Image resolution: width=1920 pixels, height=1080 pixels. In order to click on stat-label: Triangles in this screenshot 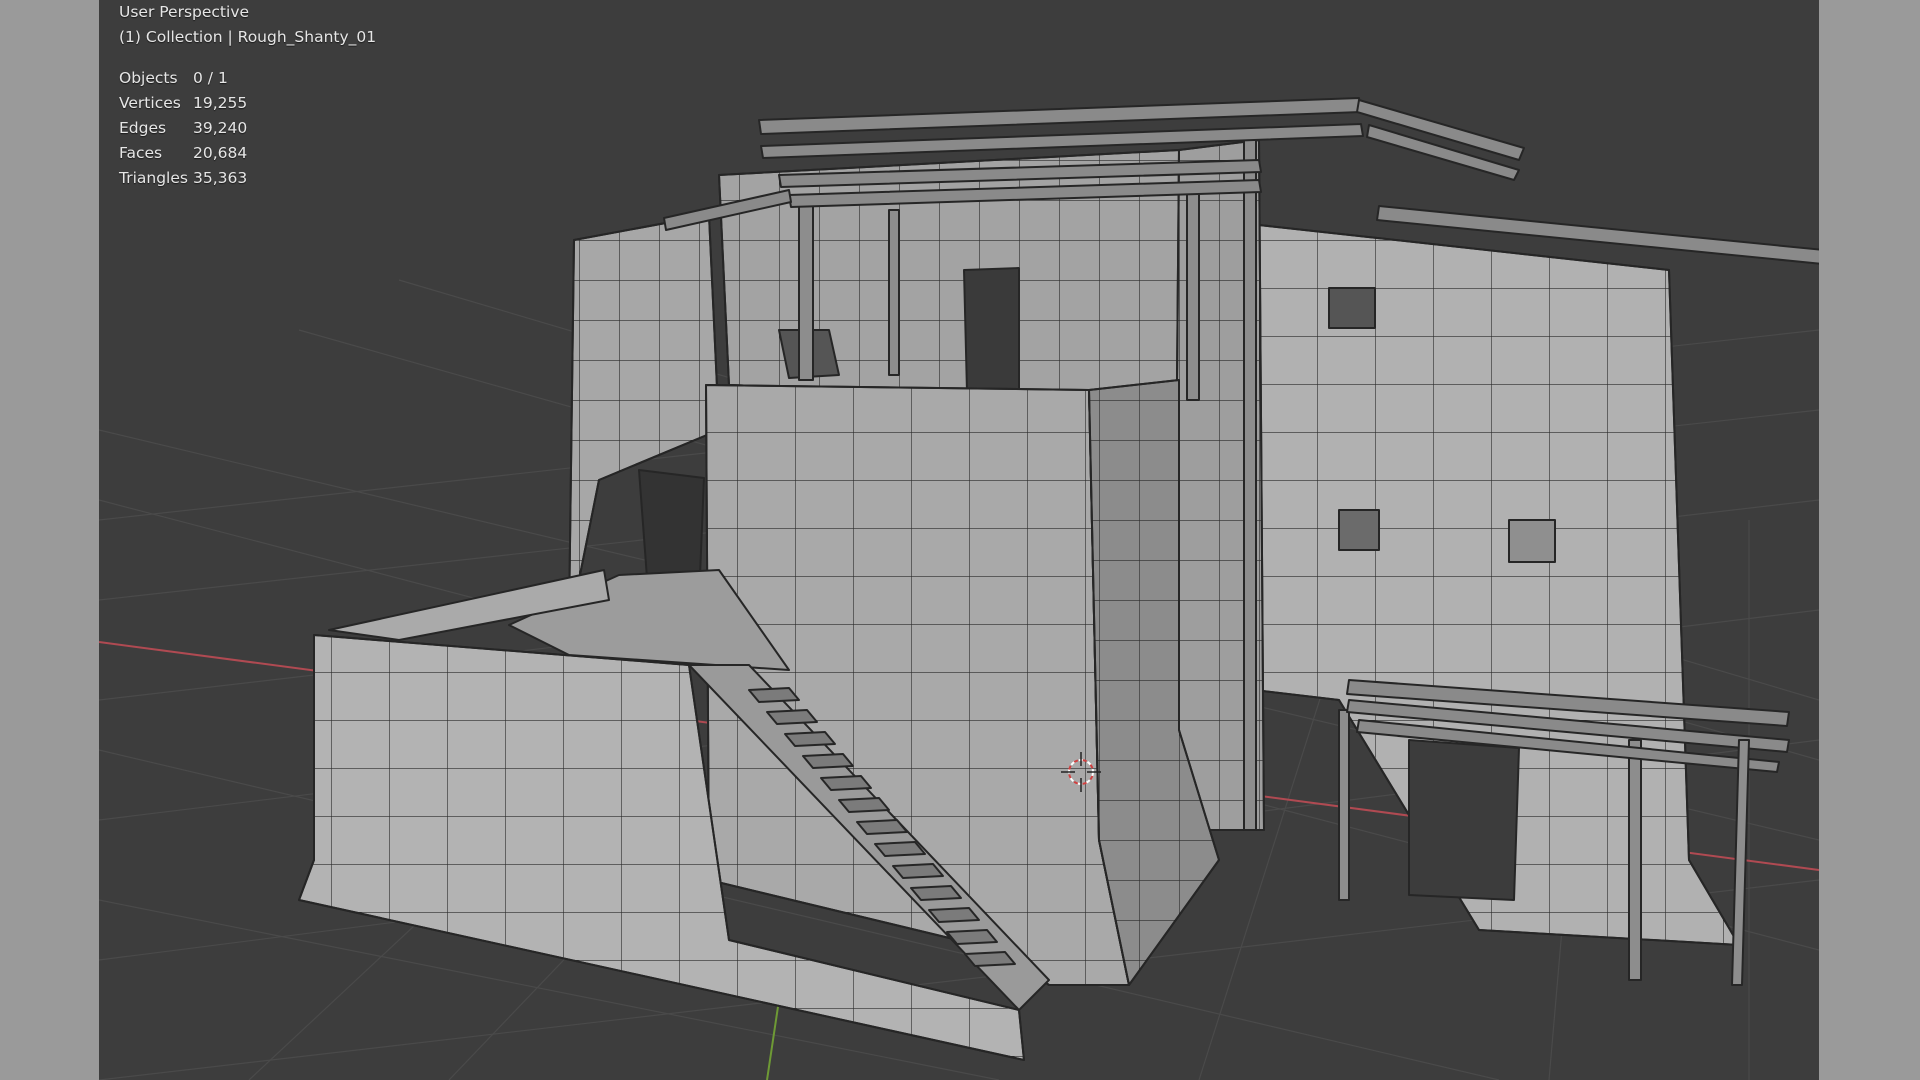, I will do `click(153, 178)`.